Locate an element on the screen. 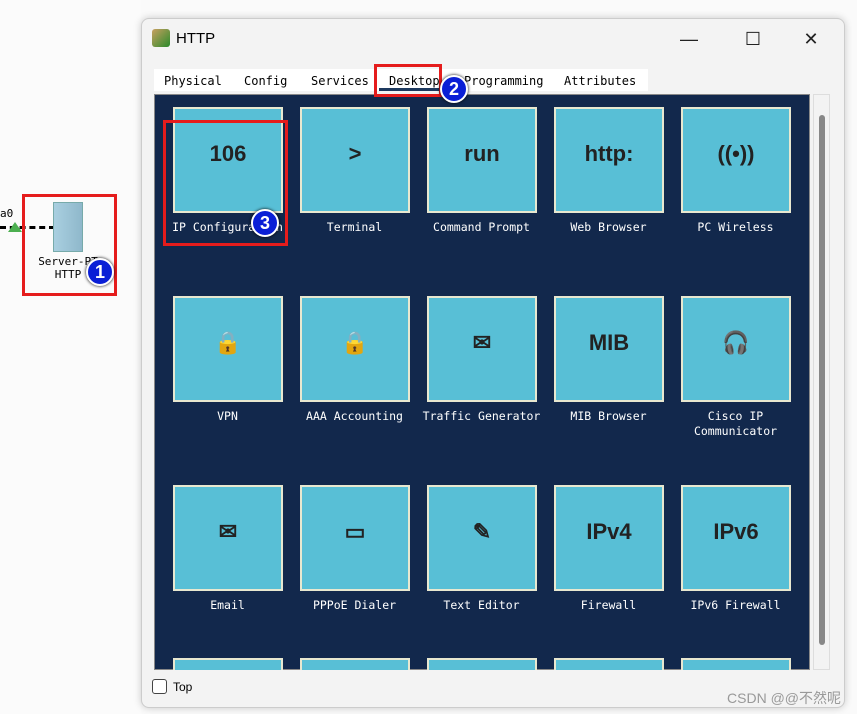  app-tile: 🎧 Cisco IP Communicator is located at coordinates (727, 376).